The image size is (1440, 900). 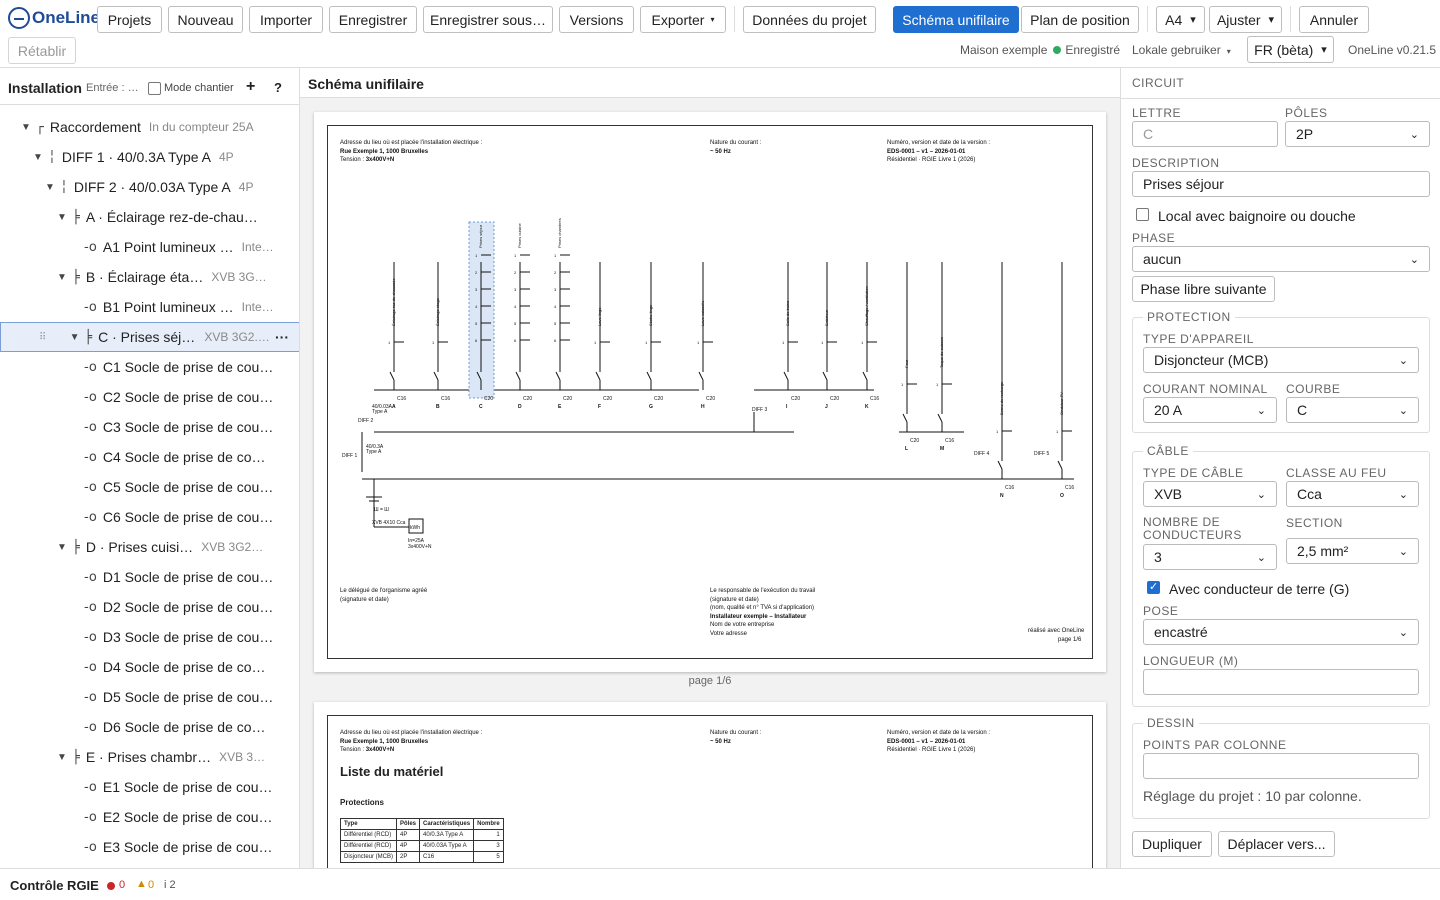 I want to click on bath-label: Local avec baignoire ou douche, so click(x=1257, y=216).